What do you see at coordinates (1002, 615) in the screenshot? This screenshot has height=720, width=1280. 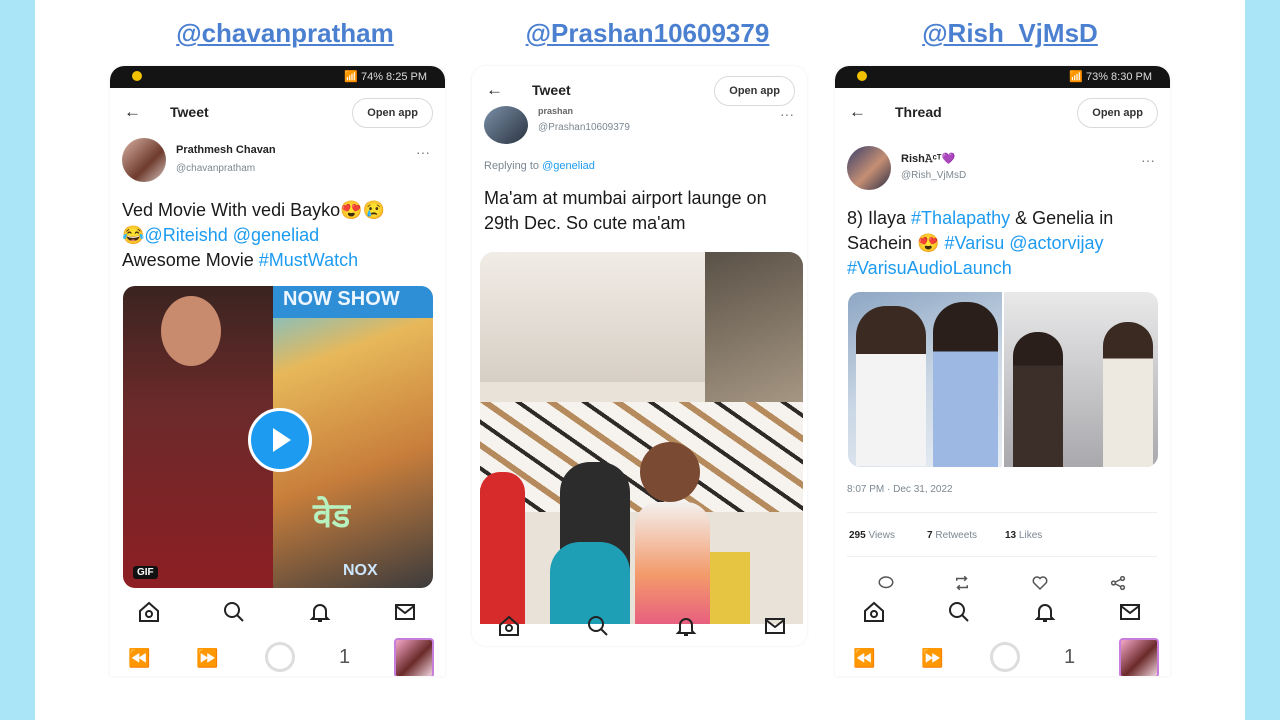 I see `bottom-nav` at bounding box center [1002, 615].